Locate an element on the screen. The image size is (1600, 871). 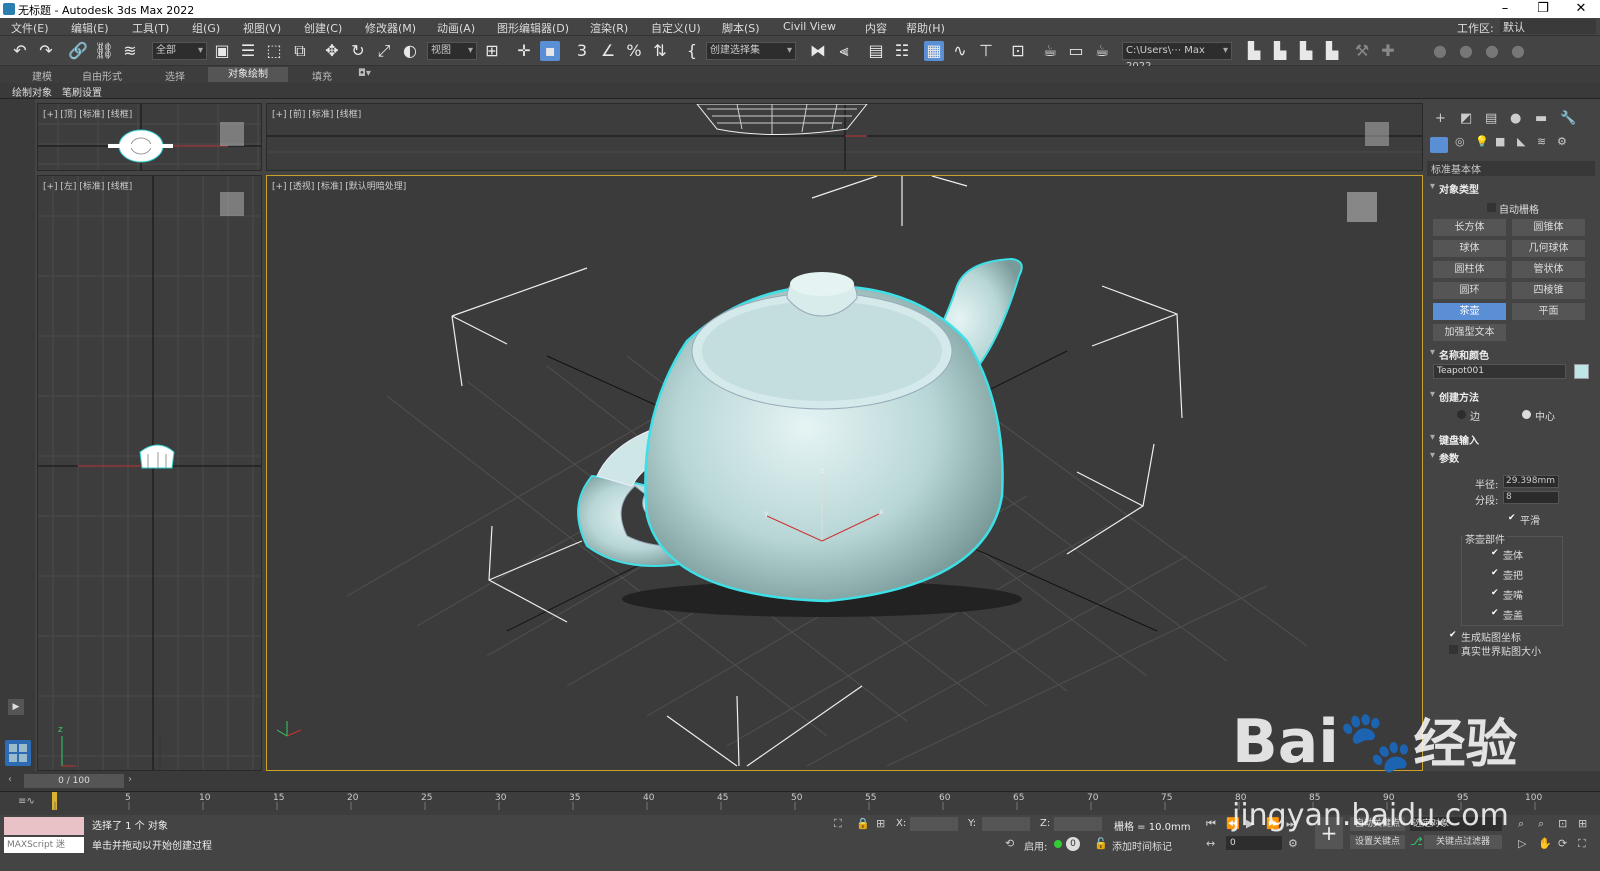
x-coordinate-field is located at coordinates (934, 824).